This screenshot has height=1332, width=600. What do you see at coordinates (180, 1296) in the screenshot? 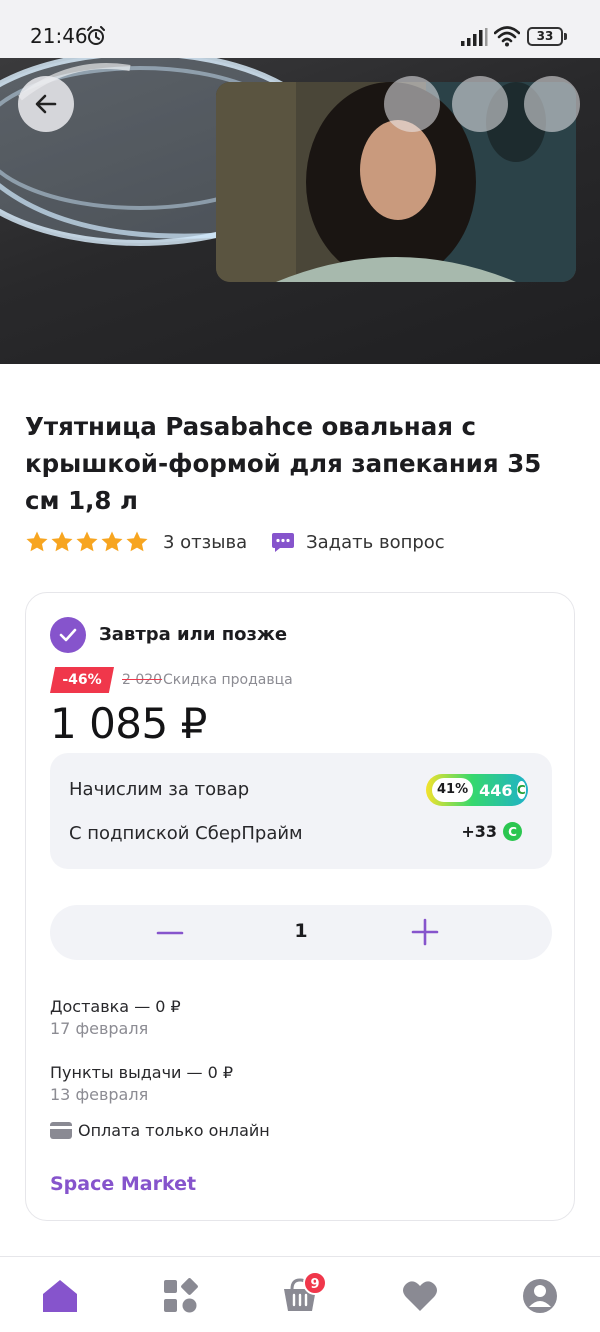
I see `catalog-icon` at bounding box center [180, 1296].